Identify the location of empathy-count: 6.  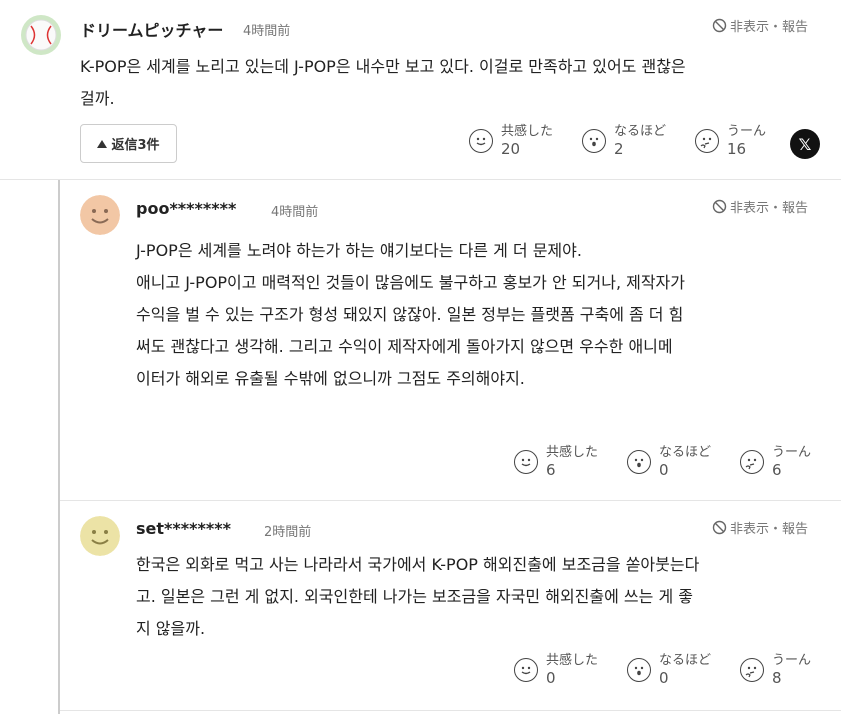
(551, 470).